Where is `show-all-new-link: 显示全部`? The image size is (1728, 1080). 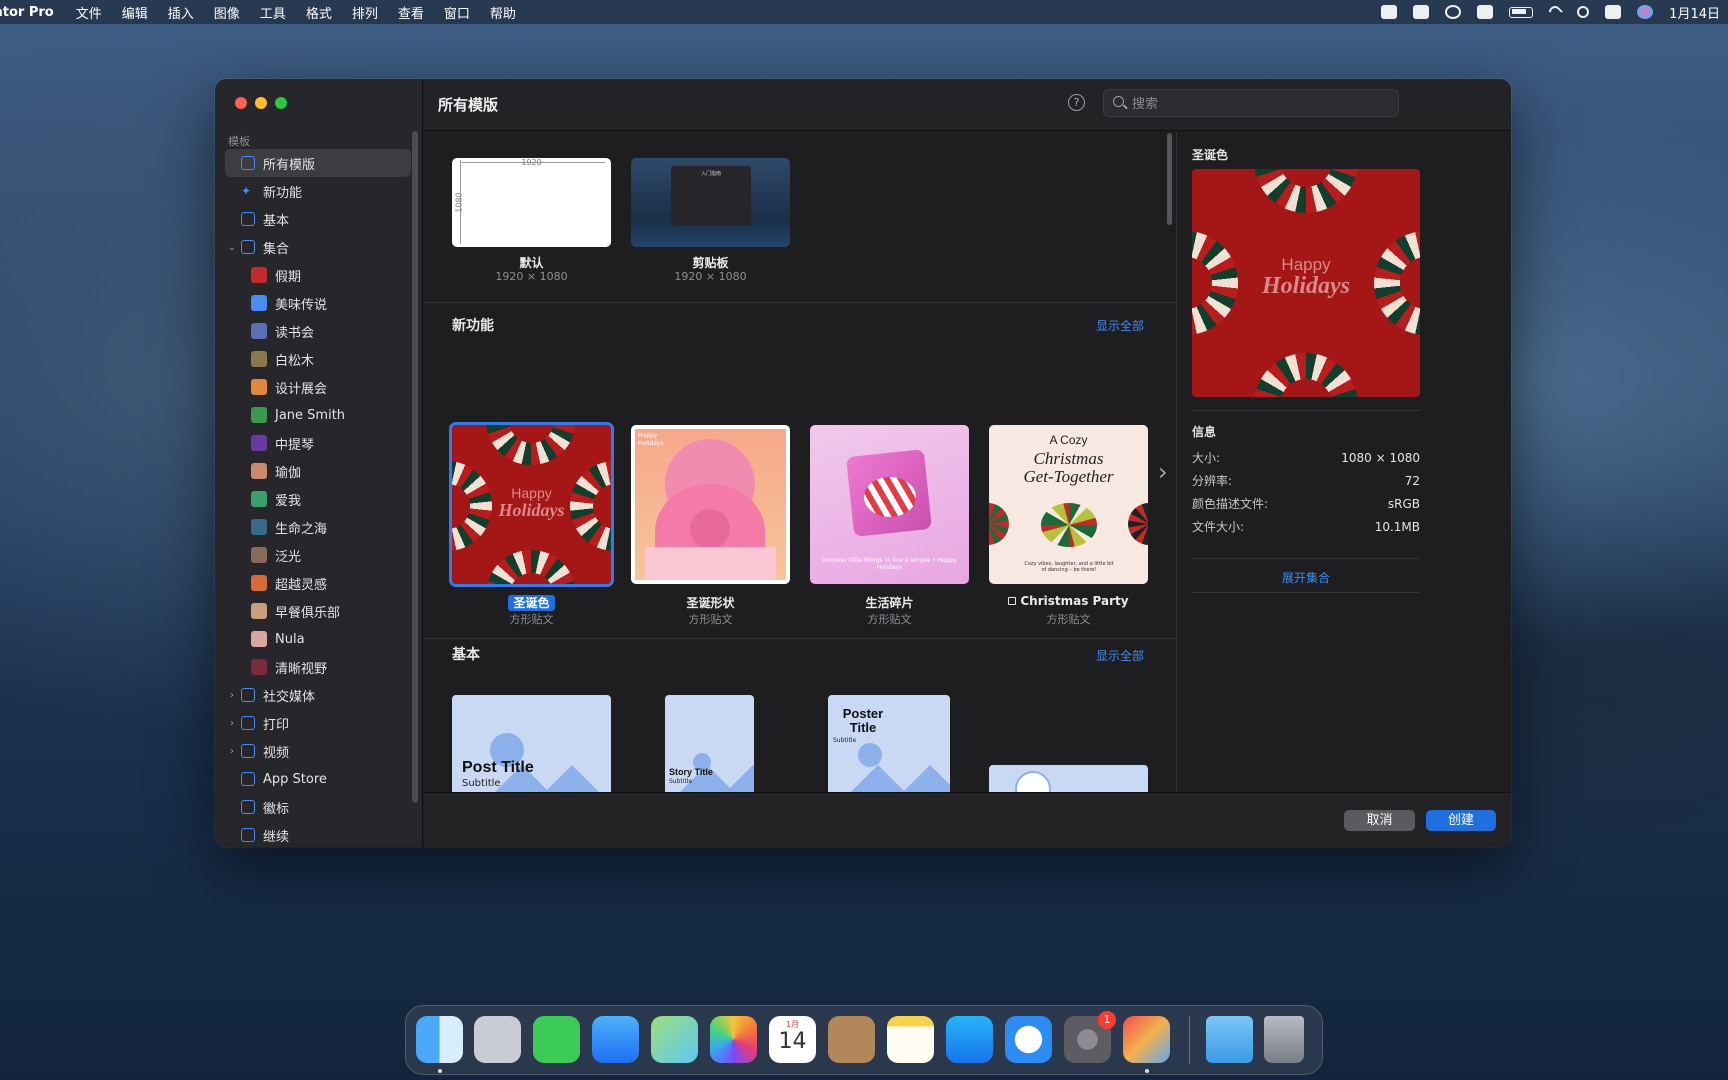
show-all-new-link: 显示全部 is located at coordinates (1120, 325).